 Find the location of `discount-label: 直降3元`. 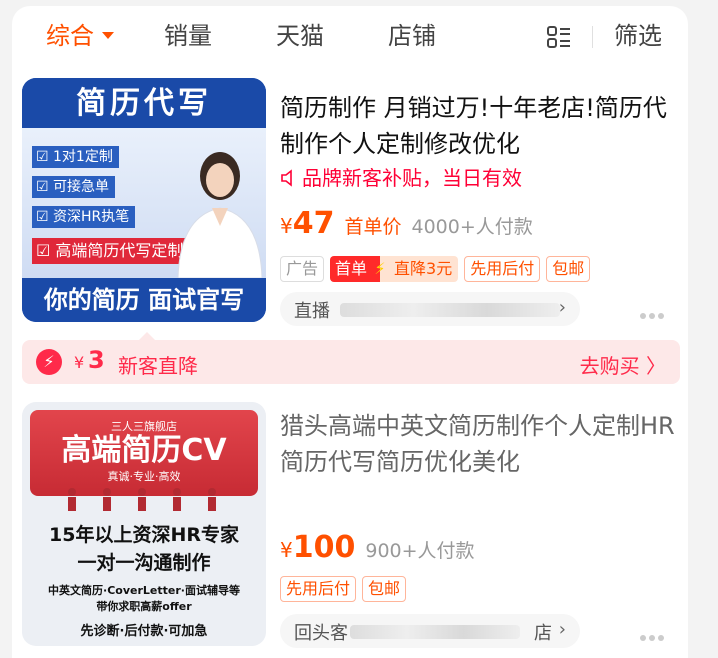

discount-label: 直降3元 is located at coordinates (423, 269).